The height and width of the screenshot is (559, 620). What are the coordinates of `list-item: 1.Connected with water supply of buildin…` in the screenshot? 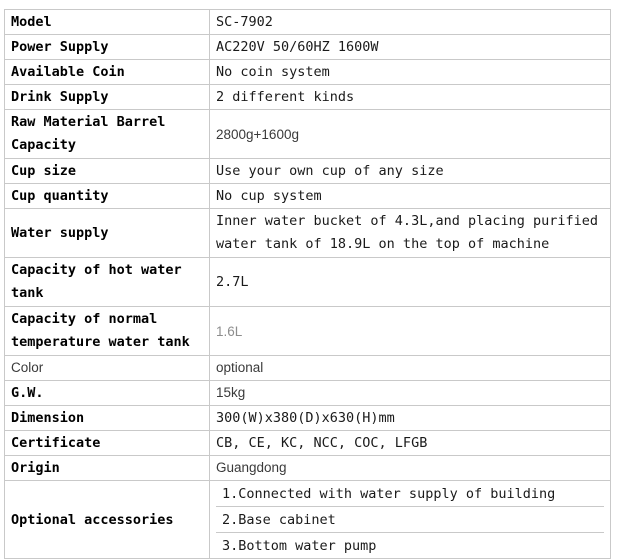 It's located at (410, 494).